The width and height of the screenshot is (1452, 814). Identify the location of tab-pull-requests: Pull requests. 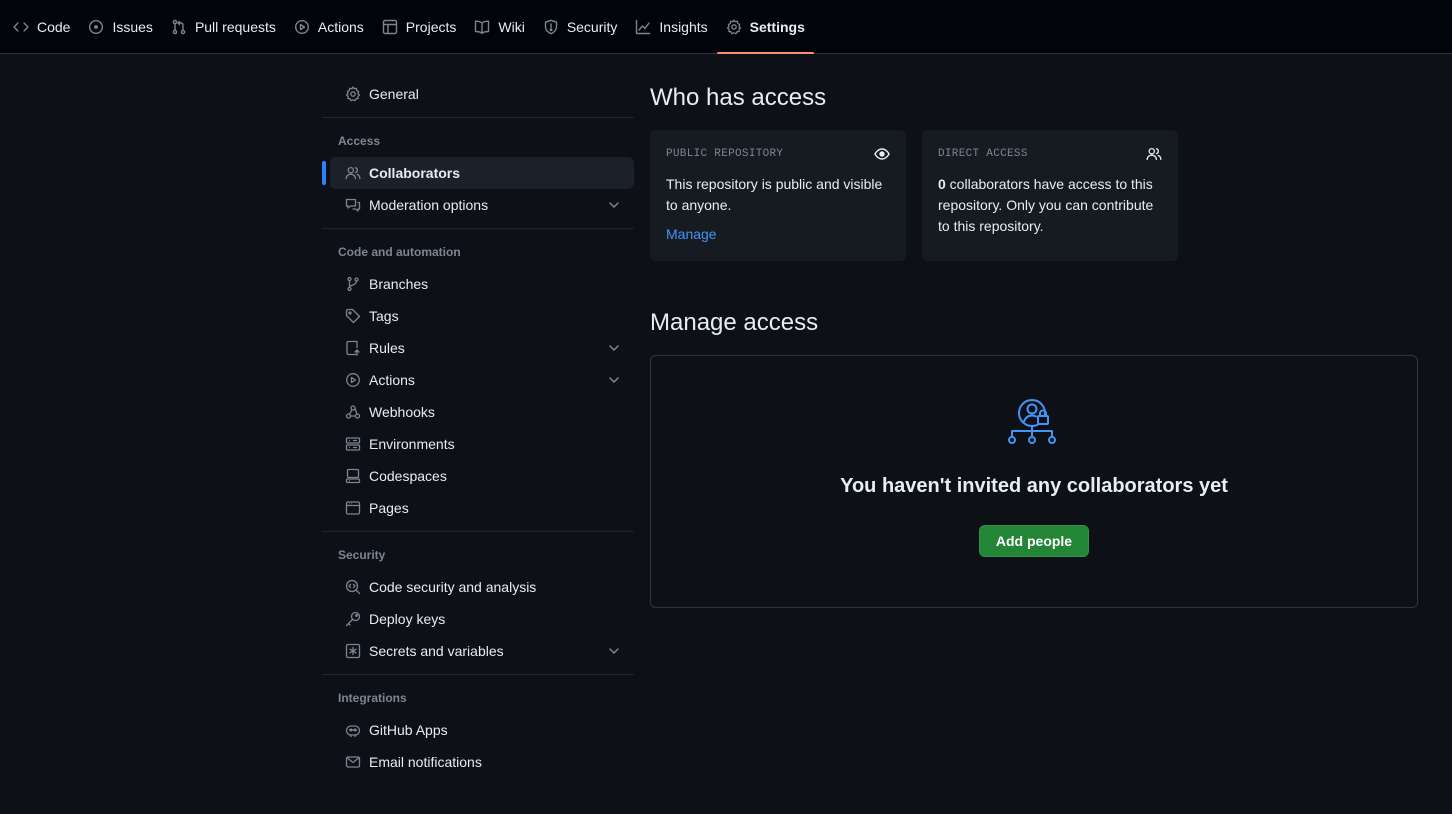
(223, 27).